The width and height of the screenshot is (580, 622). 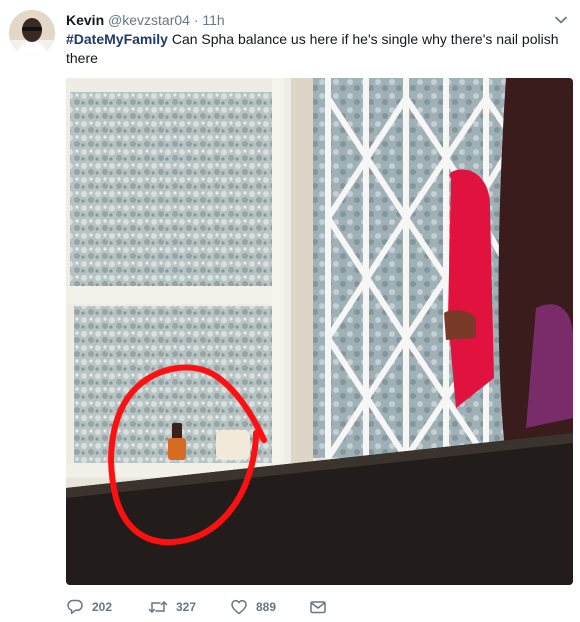 I want to click on retweet-icon, so click(x=158, y=607).